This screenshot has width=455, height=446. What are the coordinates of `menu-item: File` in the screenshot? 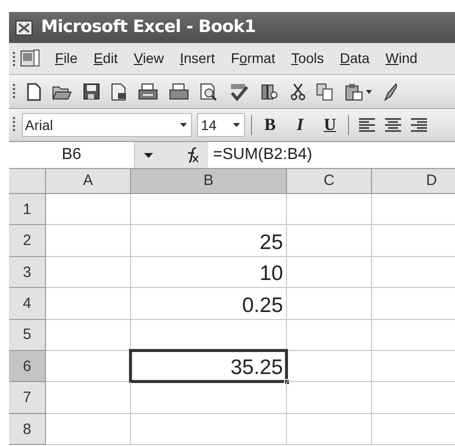 It's located at (66, 58).